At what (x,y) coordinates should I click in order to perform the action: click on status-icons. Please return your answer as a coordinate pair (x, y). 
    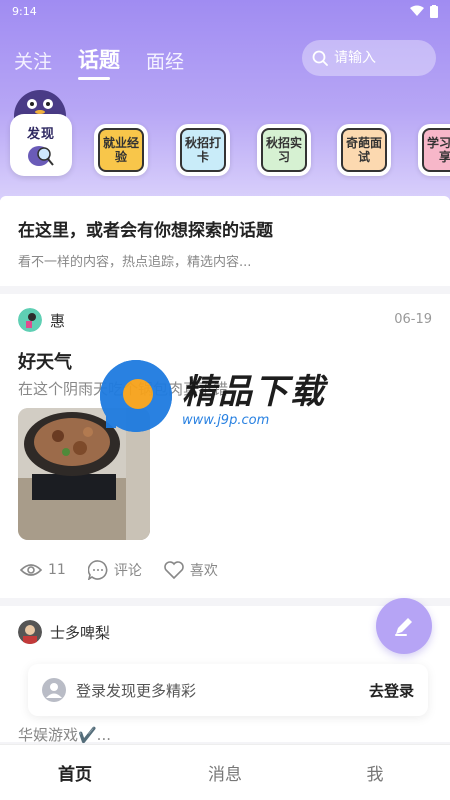
    Looking at the image, I should click on (424, 11).